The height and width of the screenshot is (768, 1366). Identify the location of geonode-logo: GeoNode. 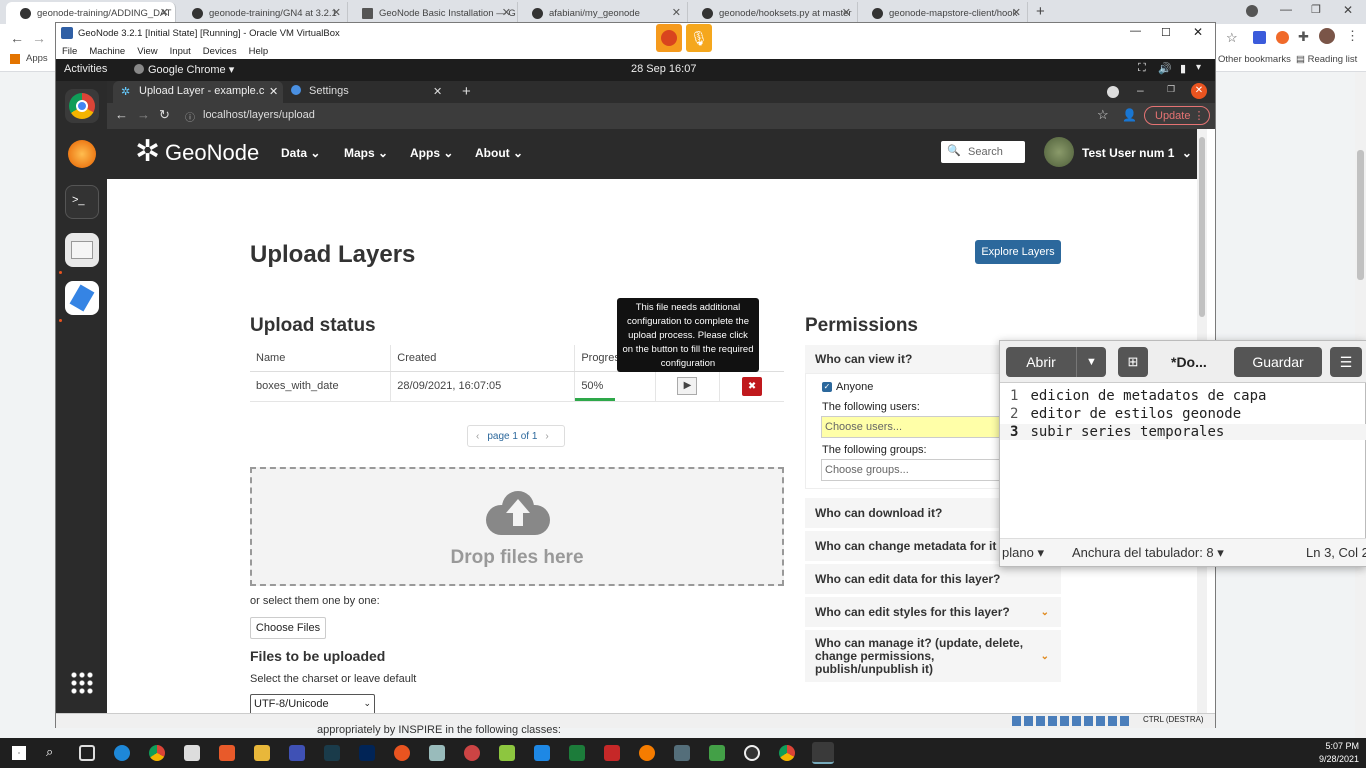
(212, 153).